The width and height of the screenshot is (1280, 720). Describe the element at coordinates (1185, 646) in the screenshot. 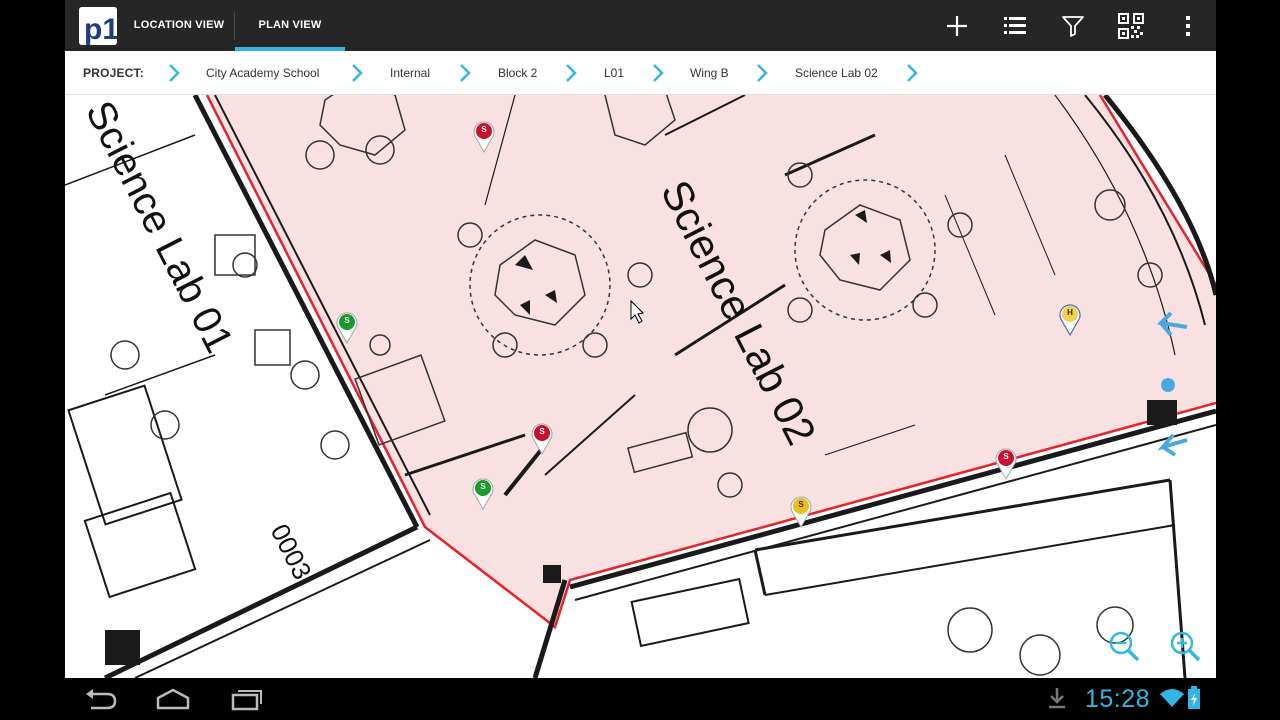

I see `zoom-in-icon` at that location.